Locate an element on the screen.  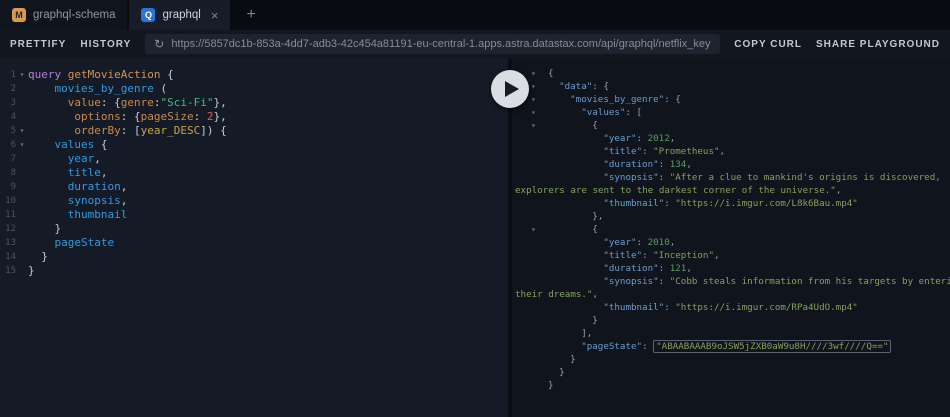
result-text: "title": "Prometheus", is located at coordinates (664, 151).